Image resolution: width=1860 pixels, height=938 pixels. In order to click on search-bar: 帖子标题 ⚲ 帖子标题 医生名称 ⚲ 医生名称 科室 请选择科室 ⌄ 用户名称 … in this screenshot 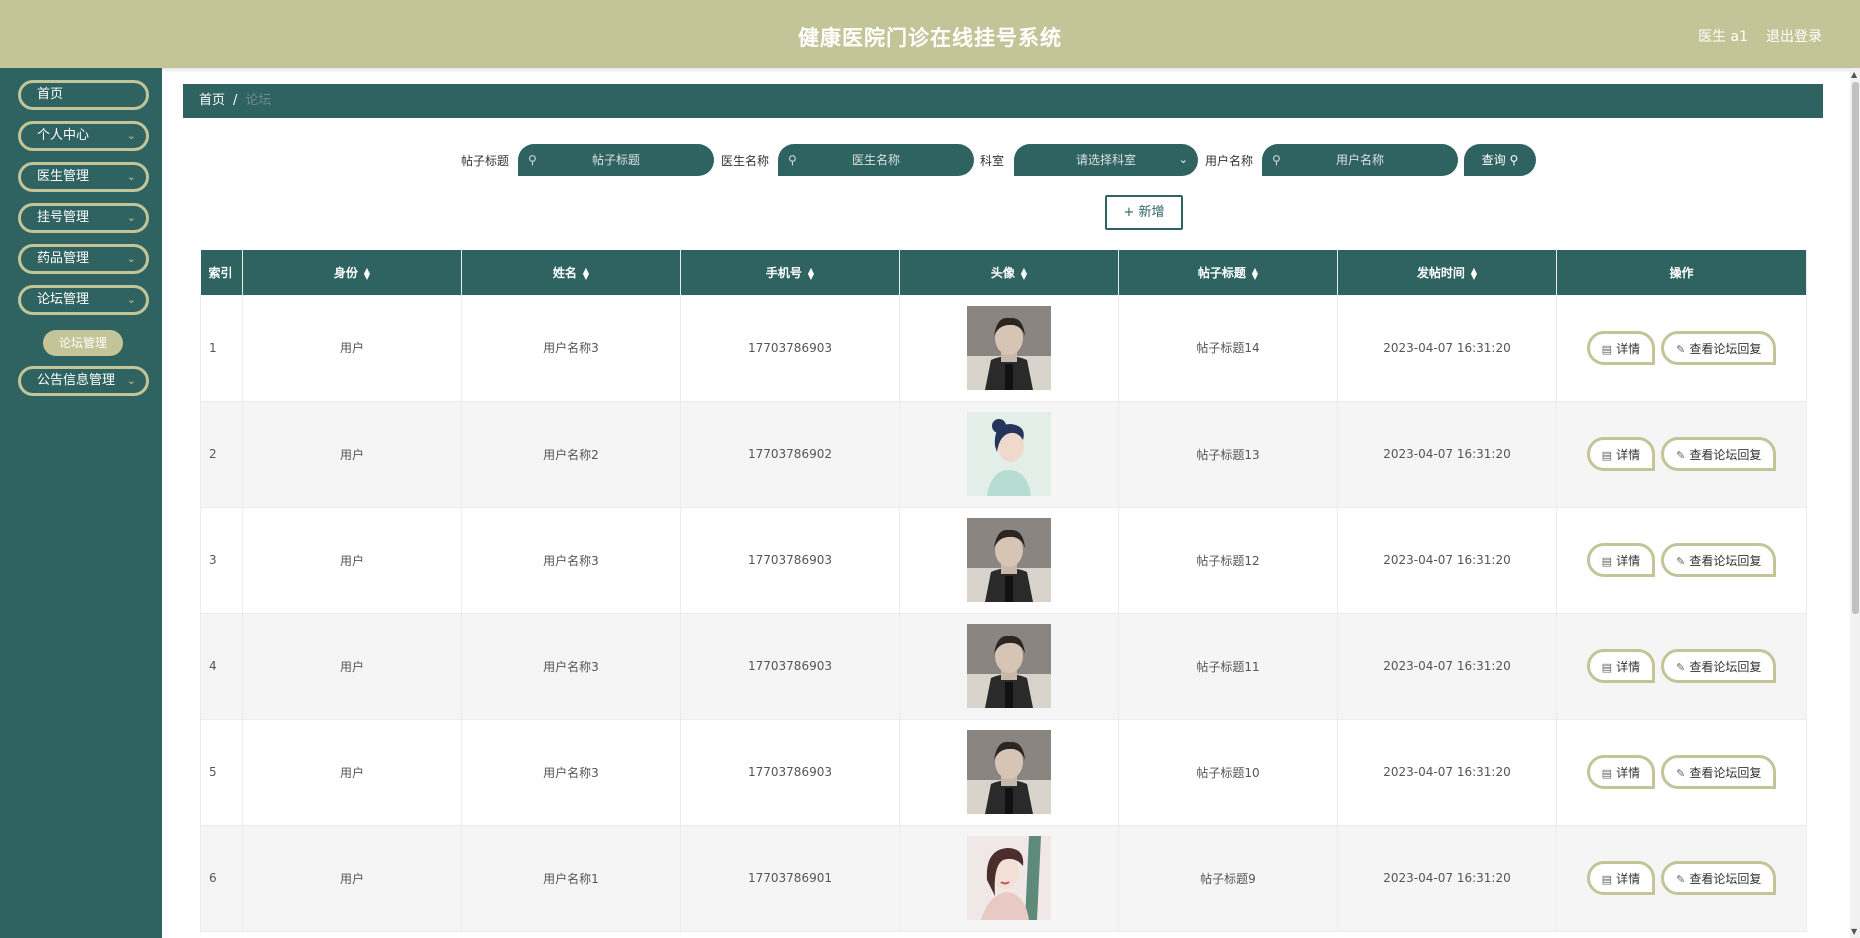, I will do `click(1011, 160)`.